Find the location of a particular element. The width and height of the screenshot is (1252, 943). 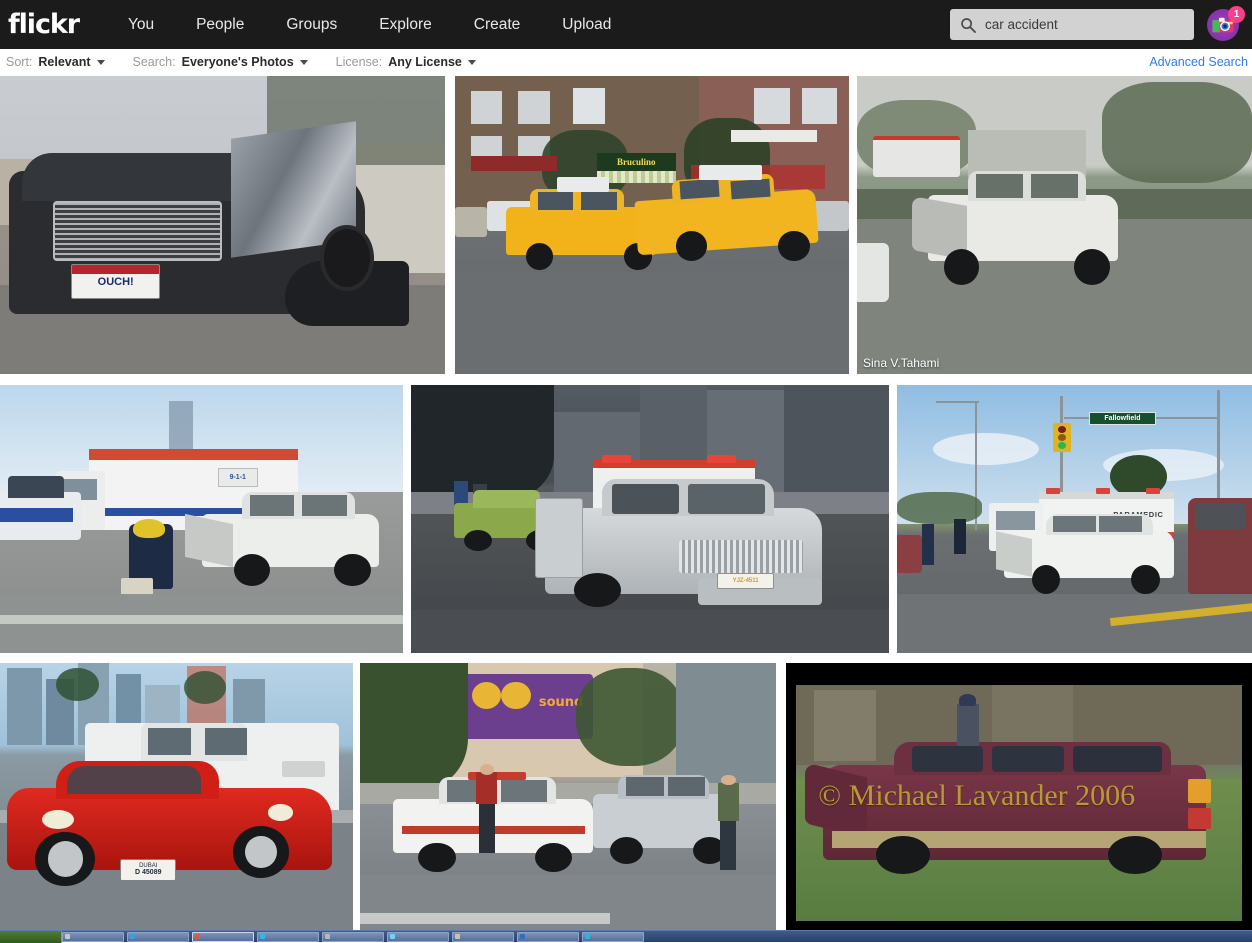

photo-artwork: DUBAI D 45089 is located at coordinates (176, 799).